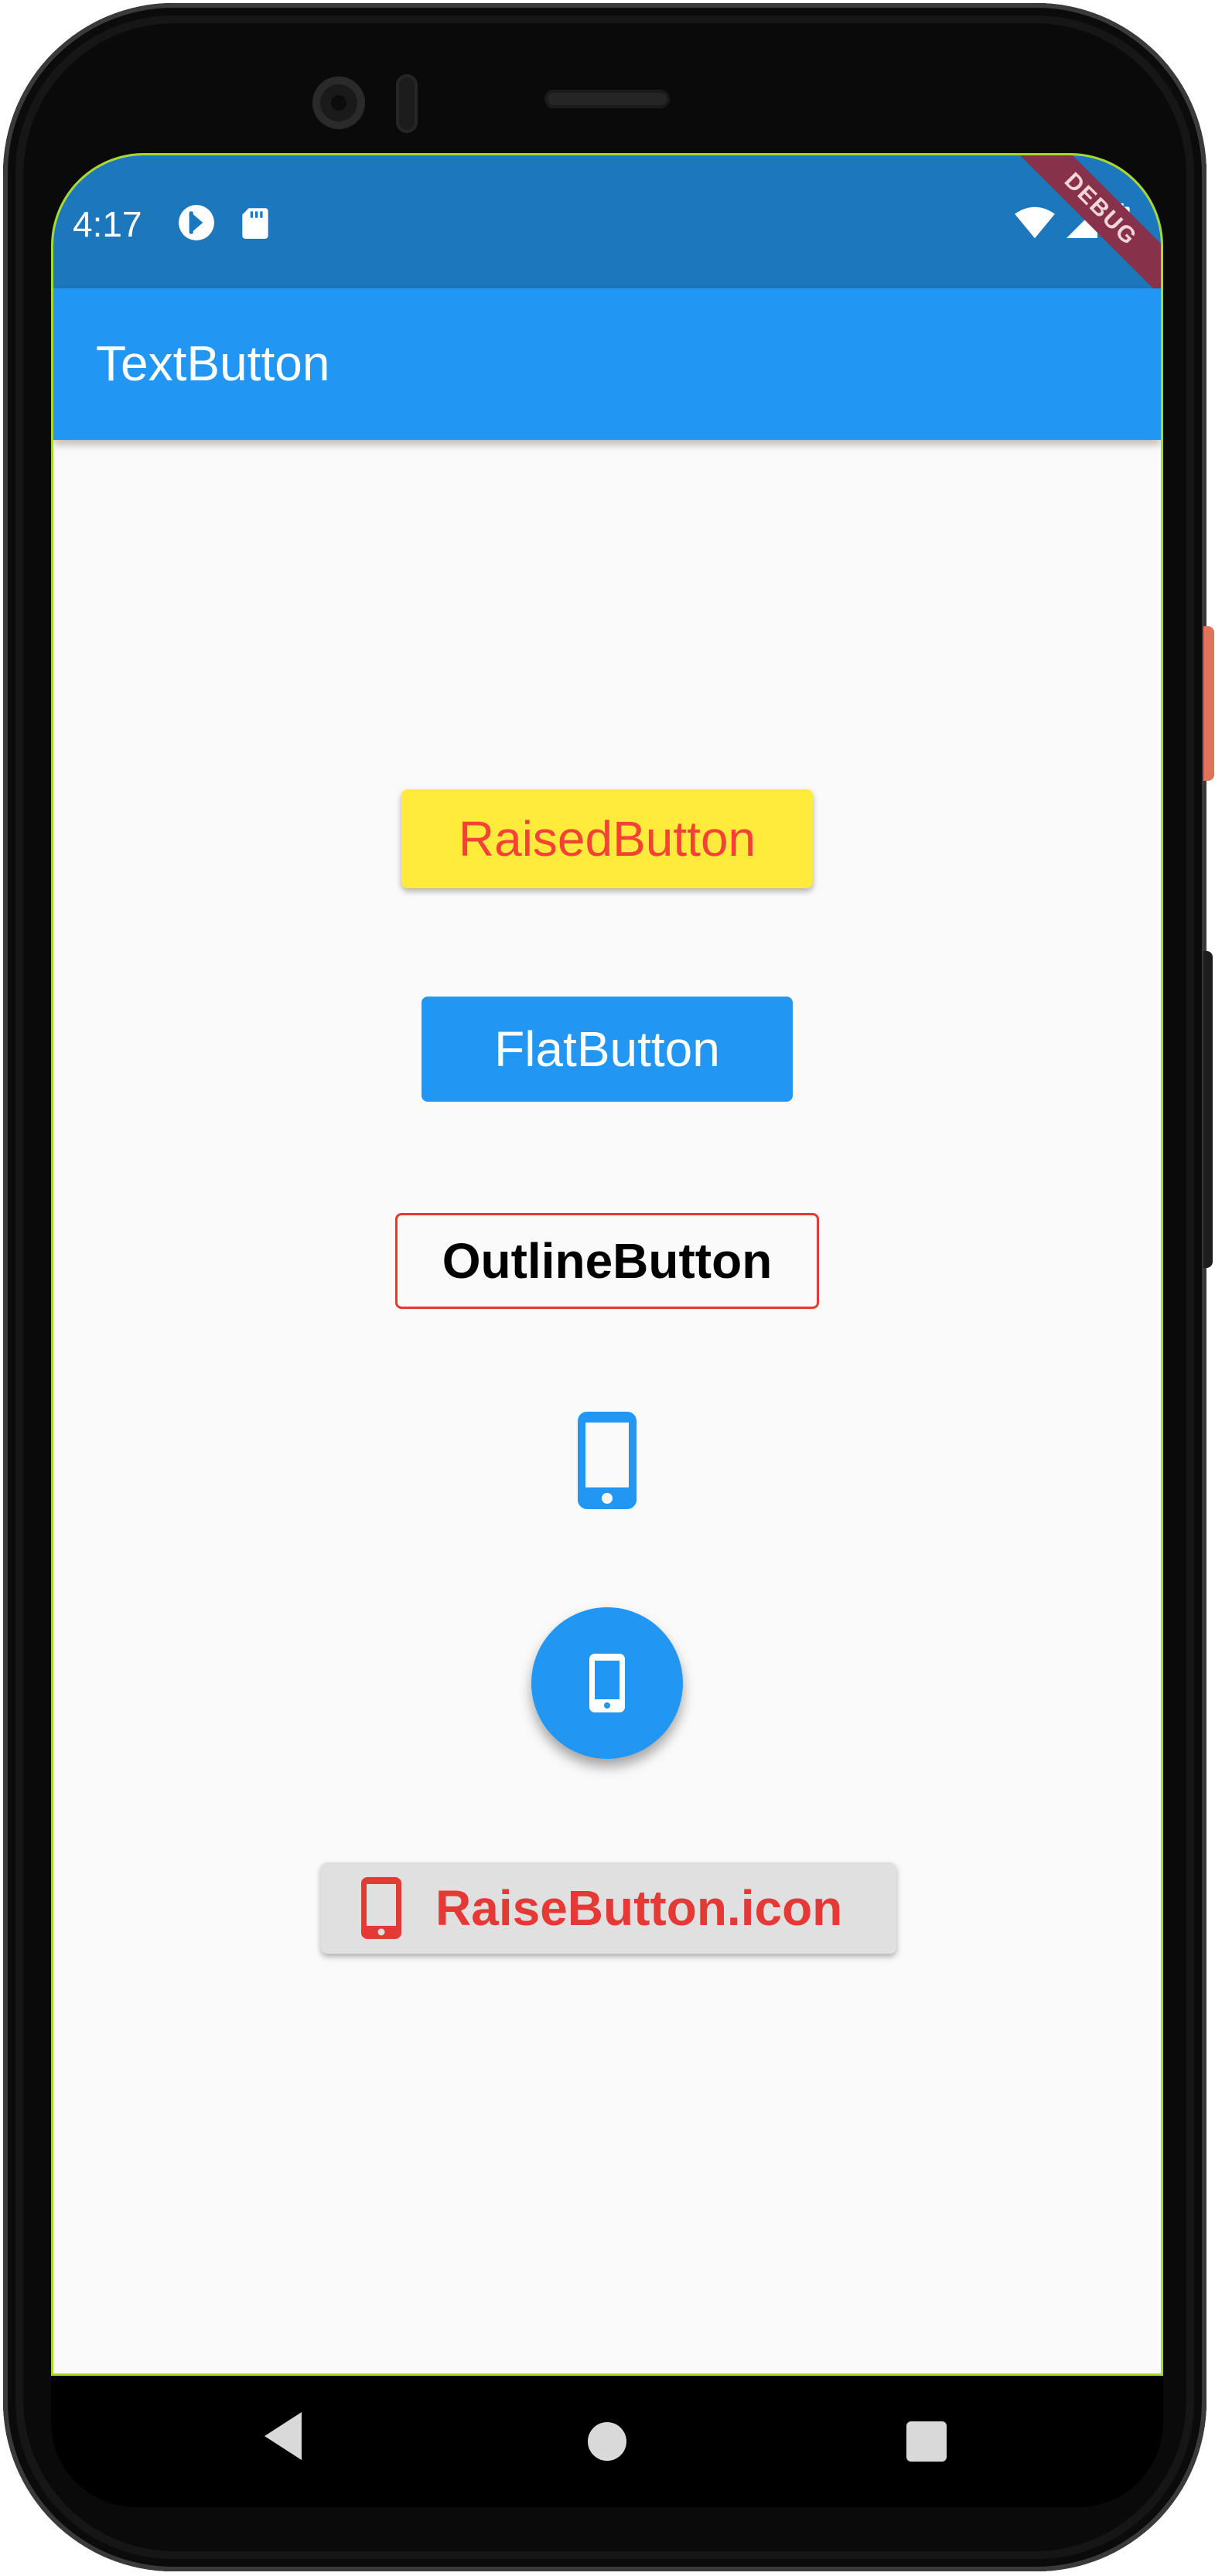 Image resolution: width=1215 pixels, height=2576 pixels. I want to click on recents-icon, so click(926, 2441).